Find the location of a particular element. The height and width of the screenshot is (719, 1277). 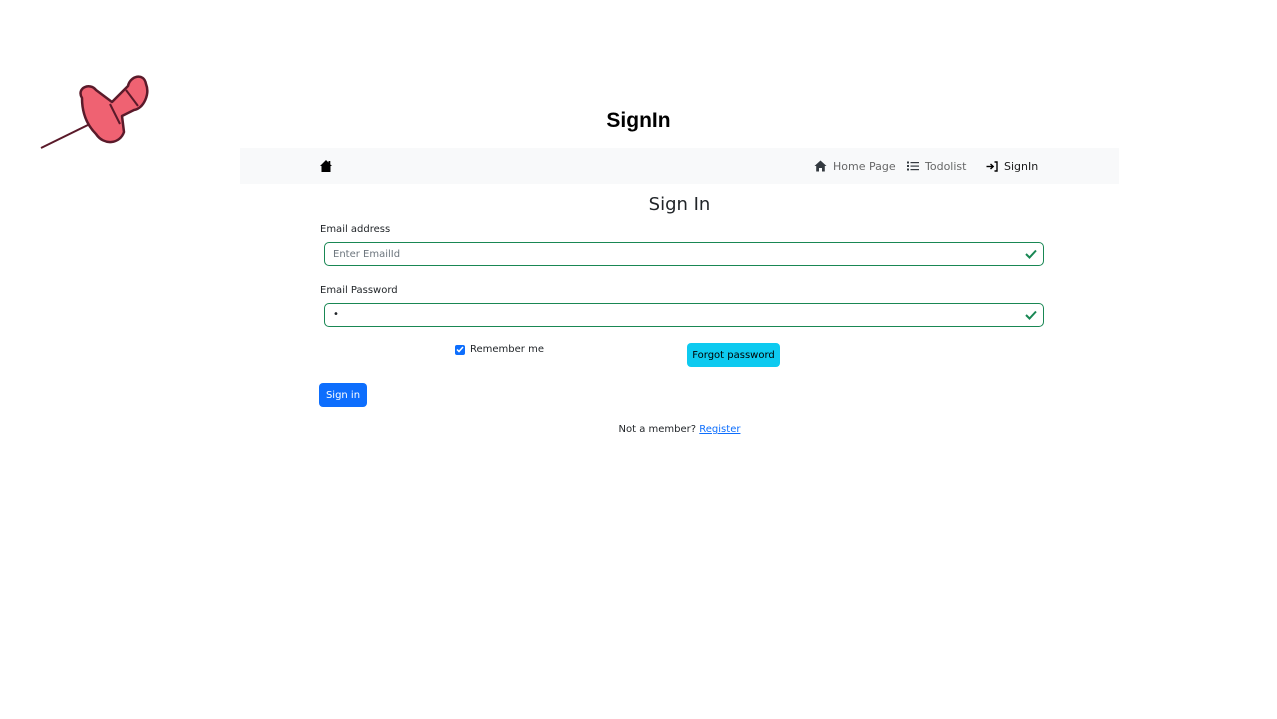

remember-checkbox is located at coordinates (460, 349).